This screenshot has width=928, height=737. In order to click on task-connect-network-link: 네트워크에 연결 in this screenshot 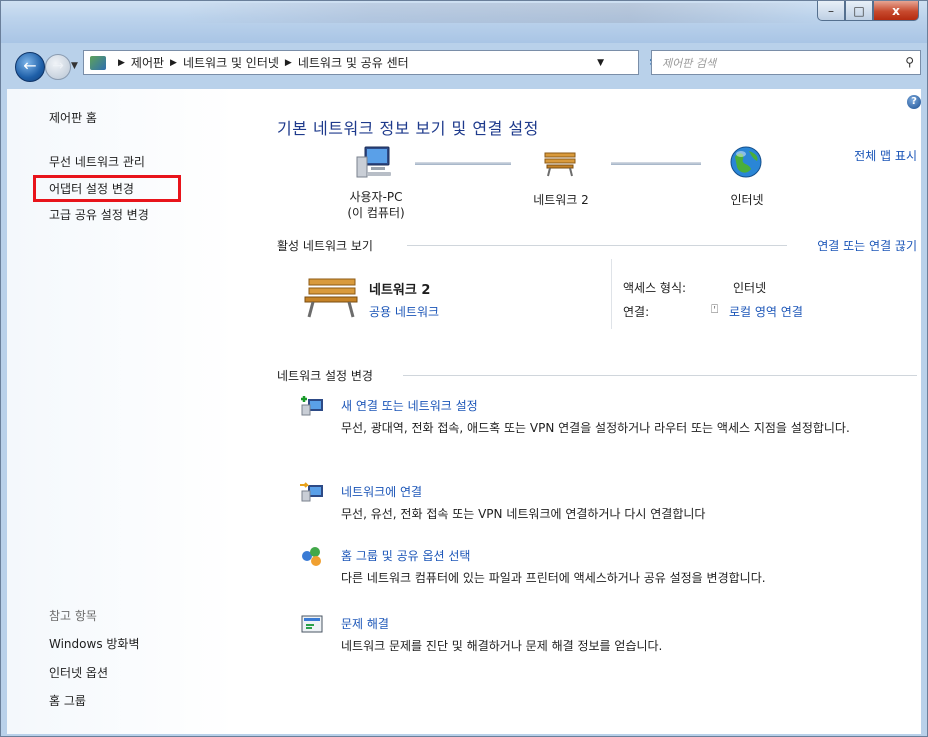, I will do `click(381, 491)`.